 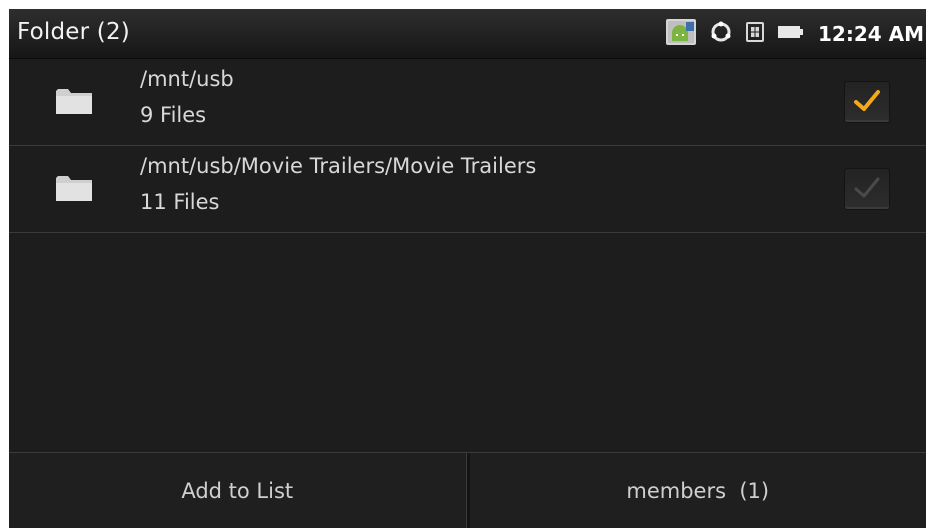 I want to click on folder-path: /mnt/usb/Movie Trailers/Movie Trailers, so click(x=338, y=166).